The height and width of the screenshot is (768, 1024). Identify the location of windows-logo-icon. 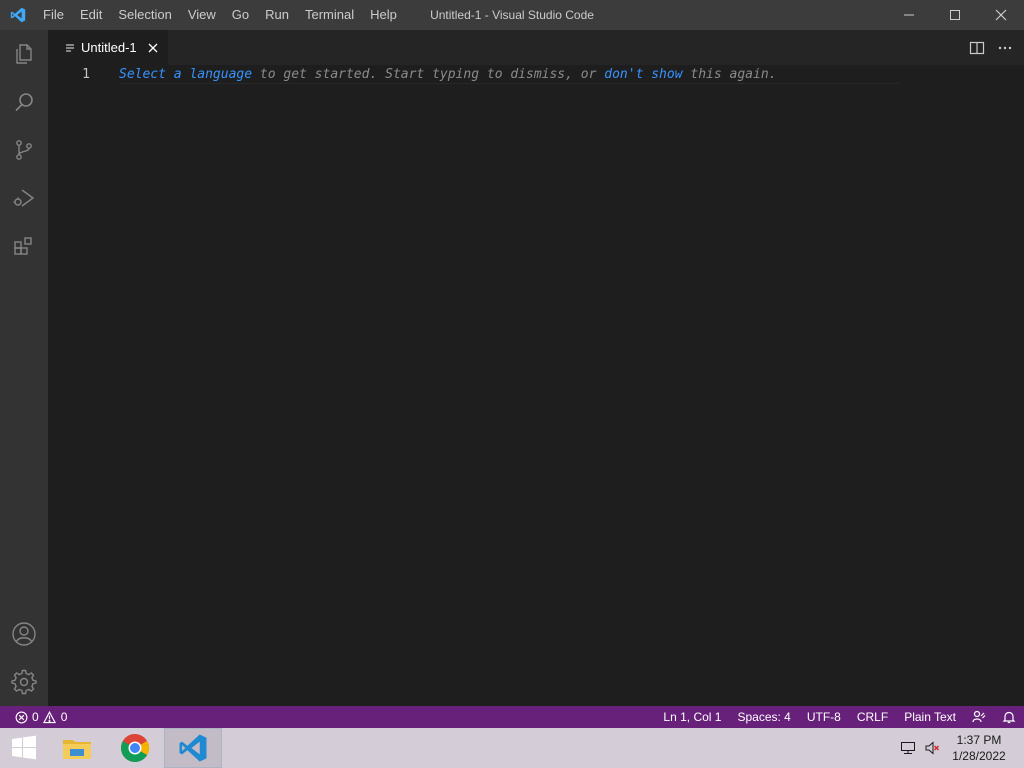
(24, 747).